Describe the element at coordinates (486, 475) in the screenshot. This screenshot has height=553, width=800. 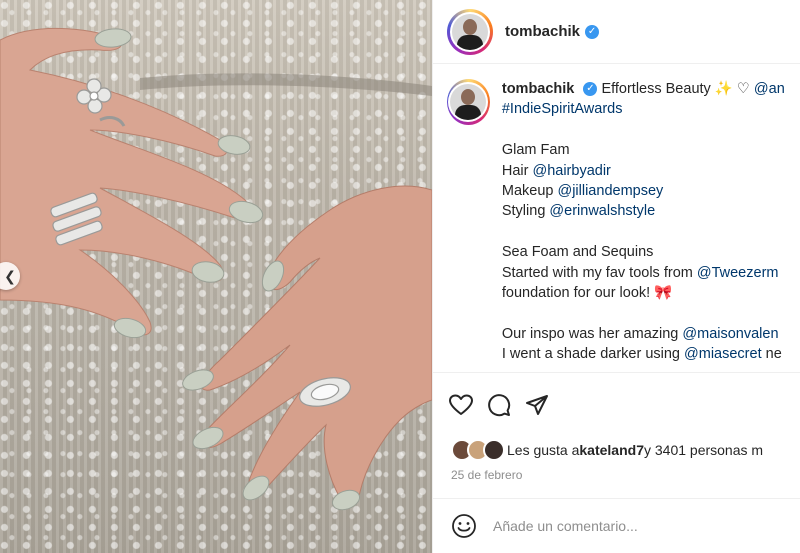
I see `post-date: 25 de febrero` at that location.